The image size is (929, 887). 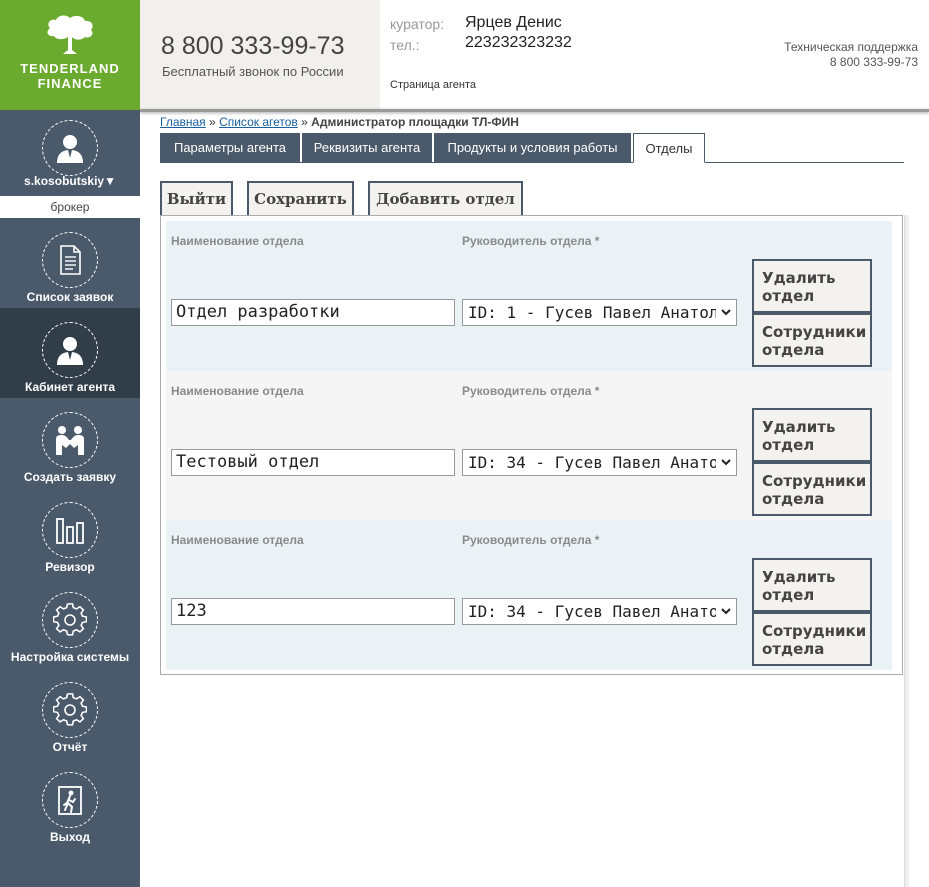 I want to click on sidebar-item-logout: Выход, so click(x=70, y=803).